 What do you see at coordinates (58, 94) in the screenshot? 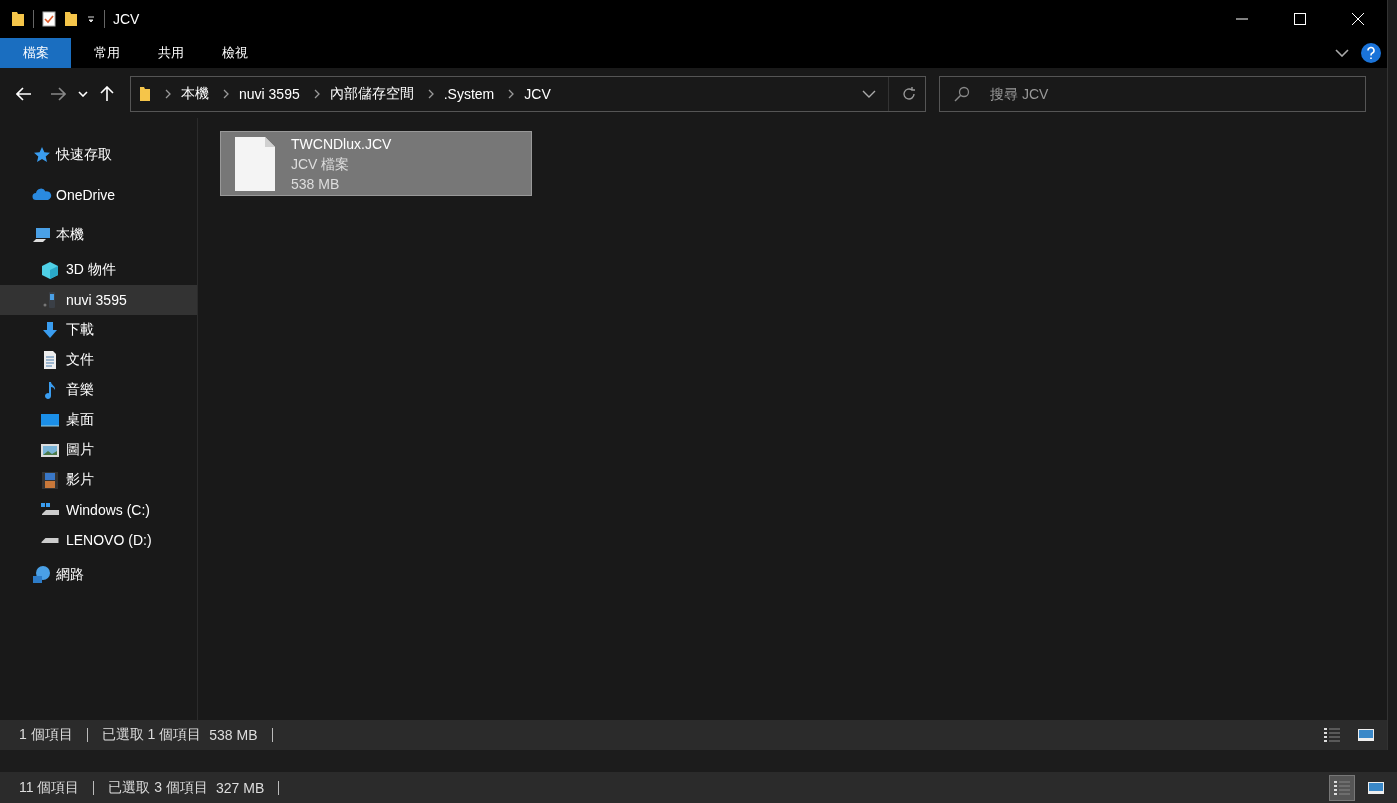
I see `forward-arrow-icon` at bounding box center [58, 94].